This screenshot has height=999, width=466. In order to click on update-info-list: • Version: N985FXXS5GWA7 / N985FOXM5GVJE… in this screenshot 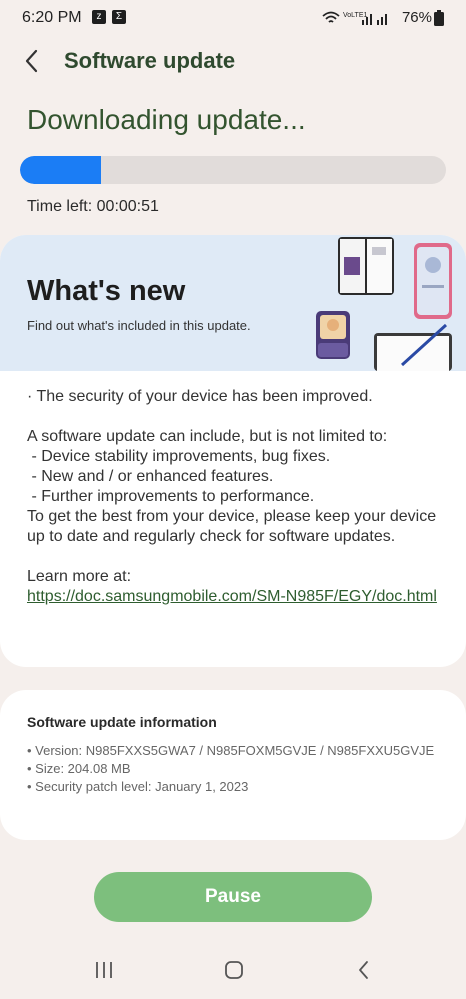, I will do `click(237, 769)`.